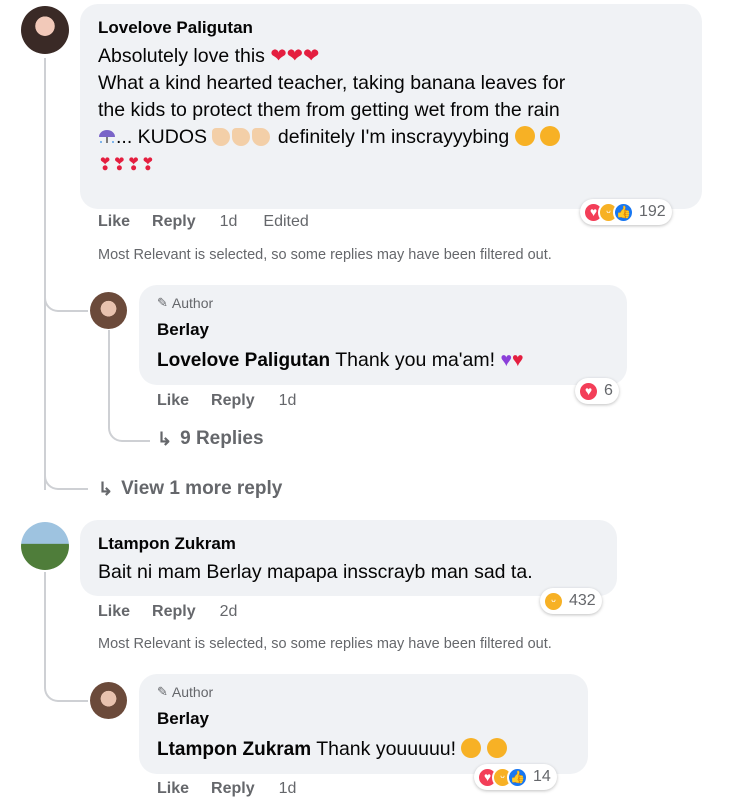 This screenshot has width=750, height=801. Describe the element at coordinates (652, 211) in the screenshot. I see `reaction-count: 192` at that location.